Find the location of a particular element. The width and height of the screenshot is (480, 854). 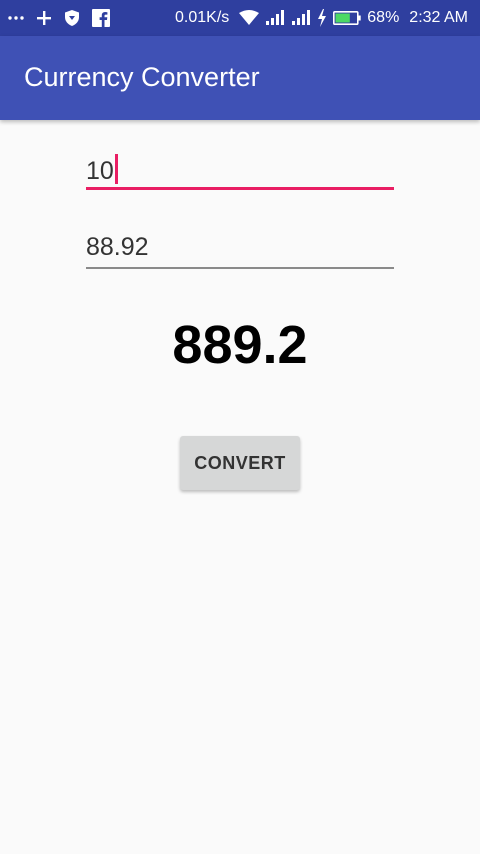

system-indicators: 0.01K/s 68% 2:32 AM is located at coordinates (321, 18).